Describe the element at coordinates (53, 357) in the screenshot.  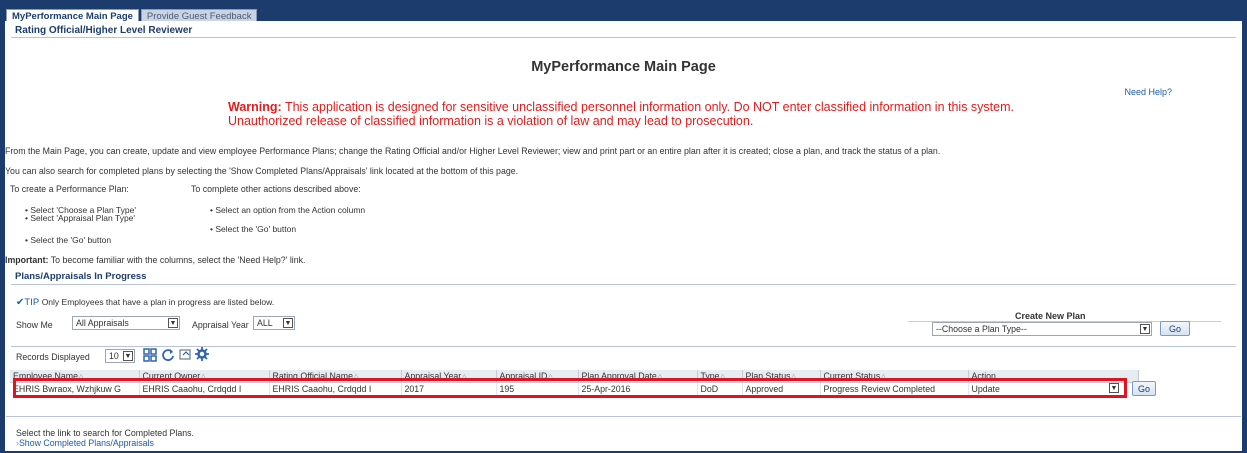
I see `records-displayed-label: Records Displayed` at that location.